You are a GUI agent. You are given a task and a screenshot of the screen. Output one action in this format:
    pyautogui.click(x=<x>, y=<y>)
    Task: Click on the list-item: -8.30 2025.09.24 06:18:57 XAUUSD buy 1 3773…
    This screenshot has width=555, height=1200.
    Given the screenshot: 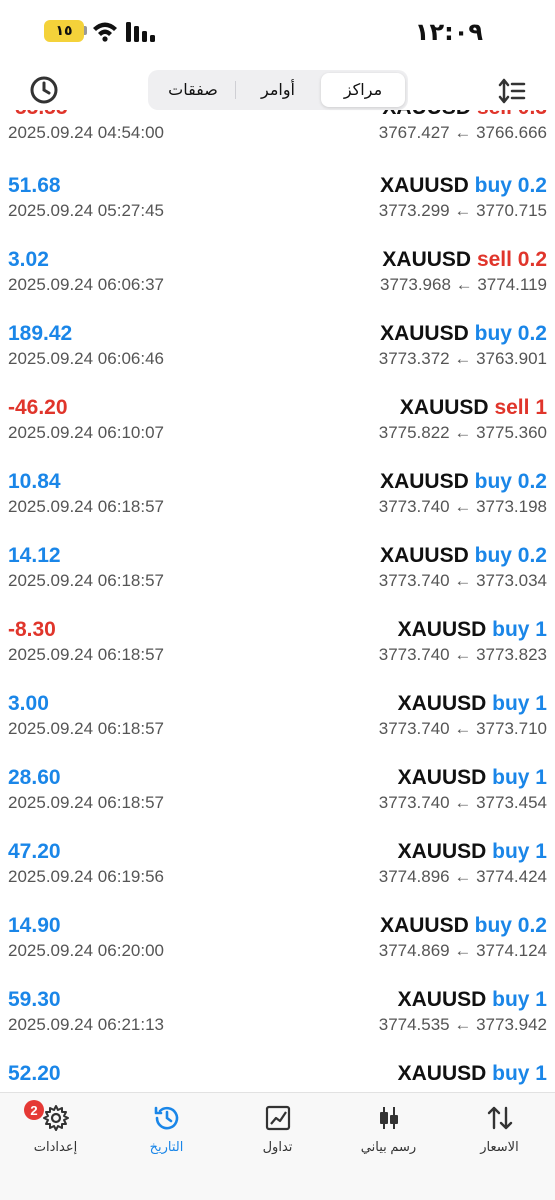 What is the action you would take?
    pyautogui.click(x=277, y=655)
    